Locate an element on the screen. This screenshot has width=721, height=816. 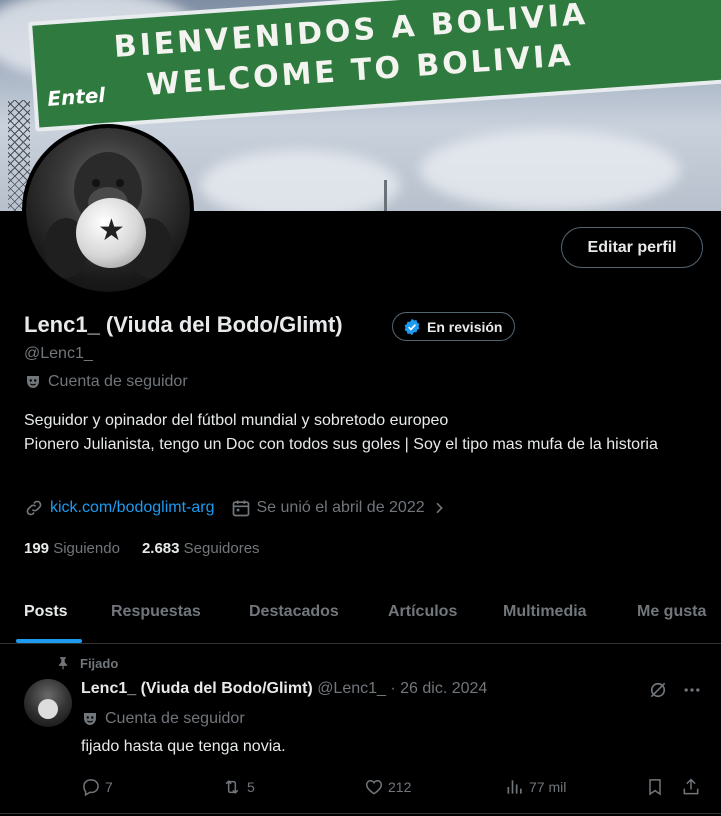
post-account-type-label: Cuenta de seguidor is located at coordinates (175, 718).